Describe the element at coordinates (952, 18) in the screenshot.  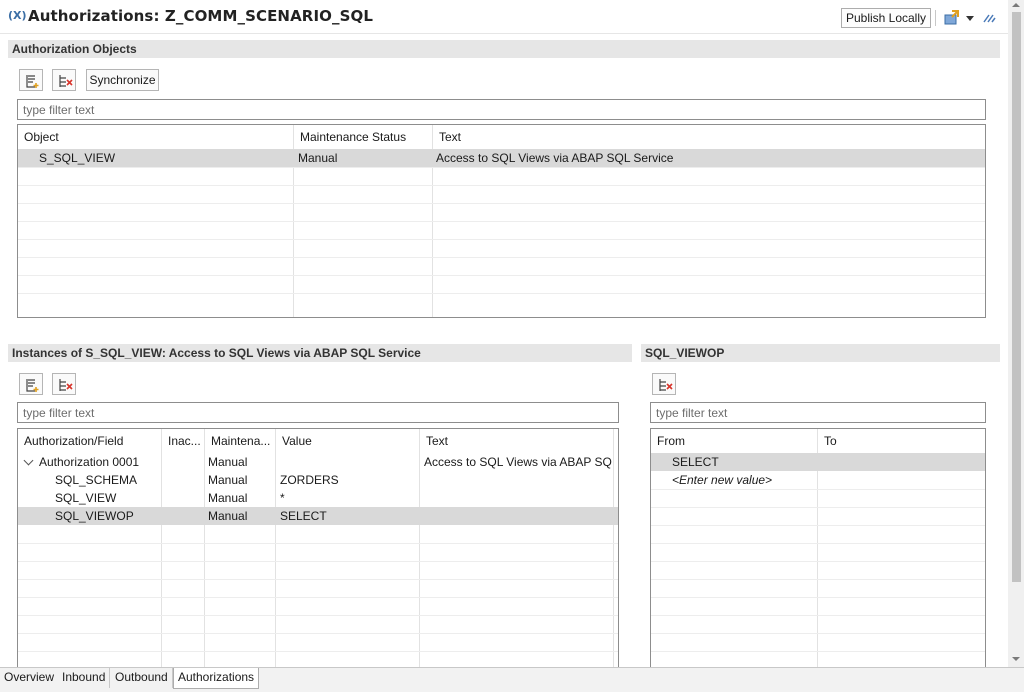
I see `transport-icon` at that location.